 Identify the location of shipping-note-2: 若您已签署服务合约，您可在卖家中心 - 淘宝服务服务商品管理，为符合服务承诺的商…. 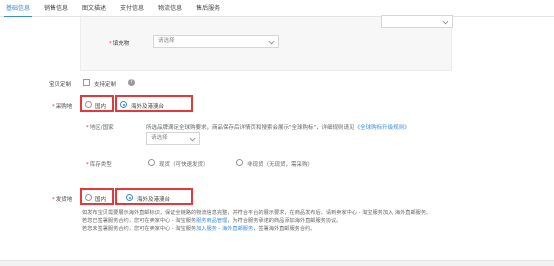
(212, 221).